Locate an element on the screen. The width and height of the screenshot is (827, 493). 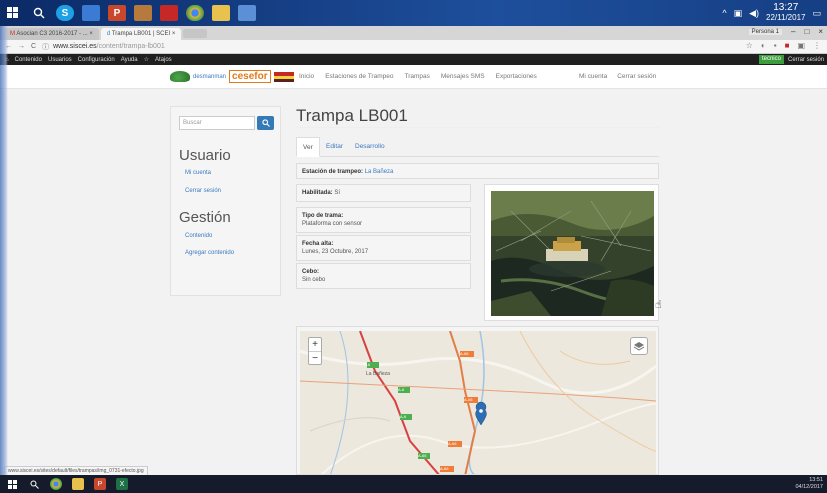
trap-image-frame is located at coordinates (571, 252).